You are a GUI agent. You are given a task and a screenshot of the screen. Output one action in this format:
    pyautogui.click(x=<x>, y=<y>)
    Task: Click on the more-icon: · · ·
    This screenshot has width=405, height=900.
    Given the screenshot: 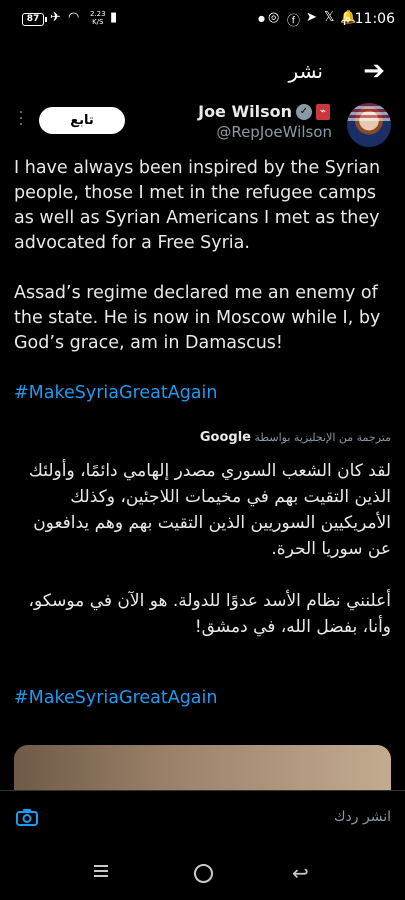 What is the action you would take?
    pyautogui.click(x=21, y=119)
    